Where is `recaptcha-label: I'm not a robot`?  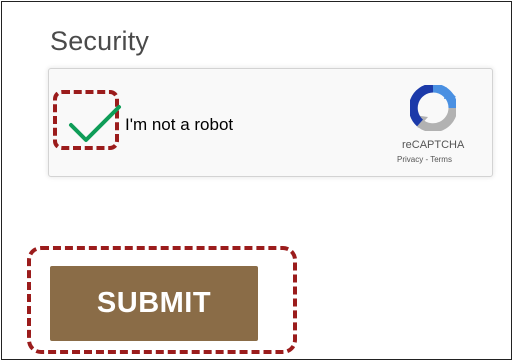 recaptcha-label: I'm not a robot is located at coordinates (179, 124).